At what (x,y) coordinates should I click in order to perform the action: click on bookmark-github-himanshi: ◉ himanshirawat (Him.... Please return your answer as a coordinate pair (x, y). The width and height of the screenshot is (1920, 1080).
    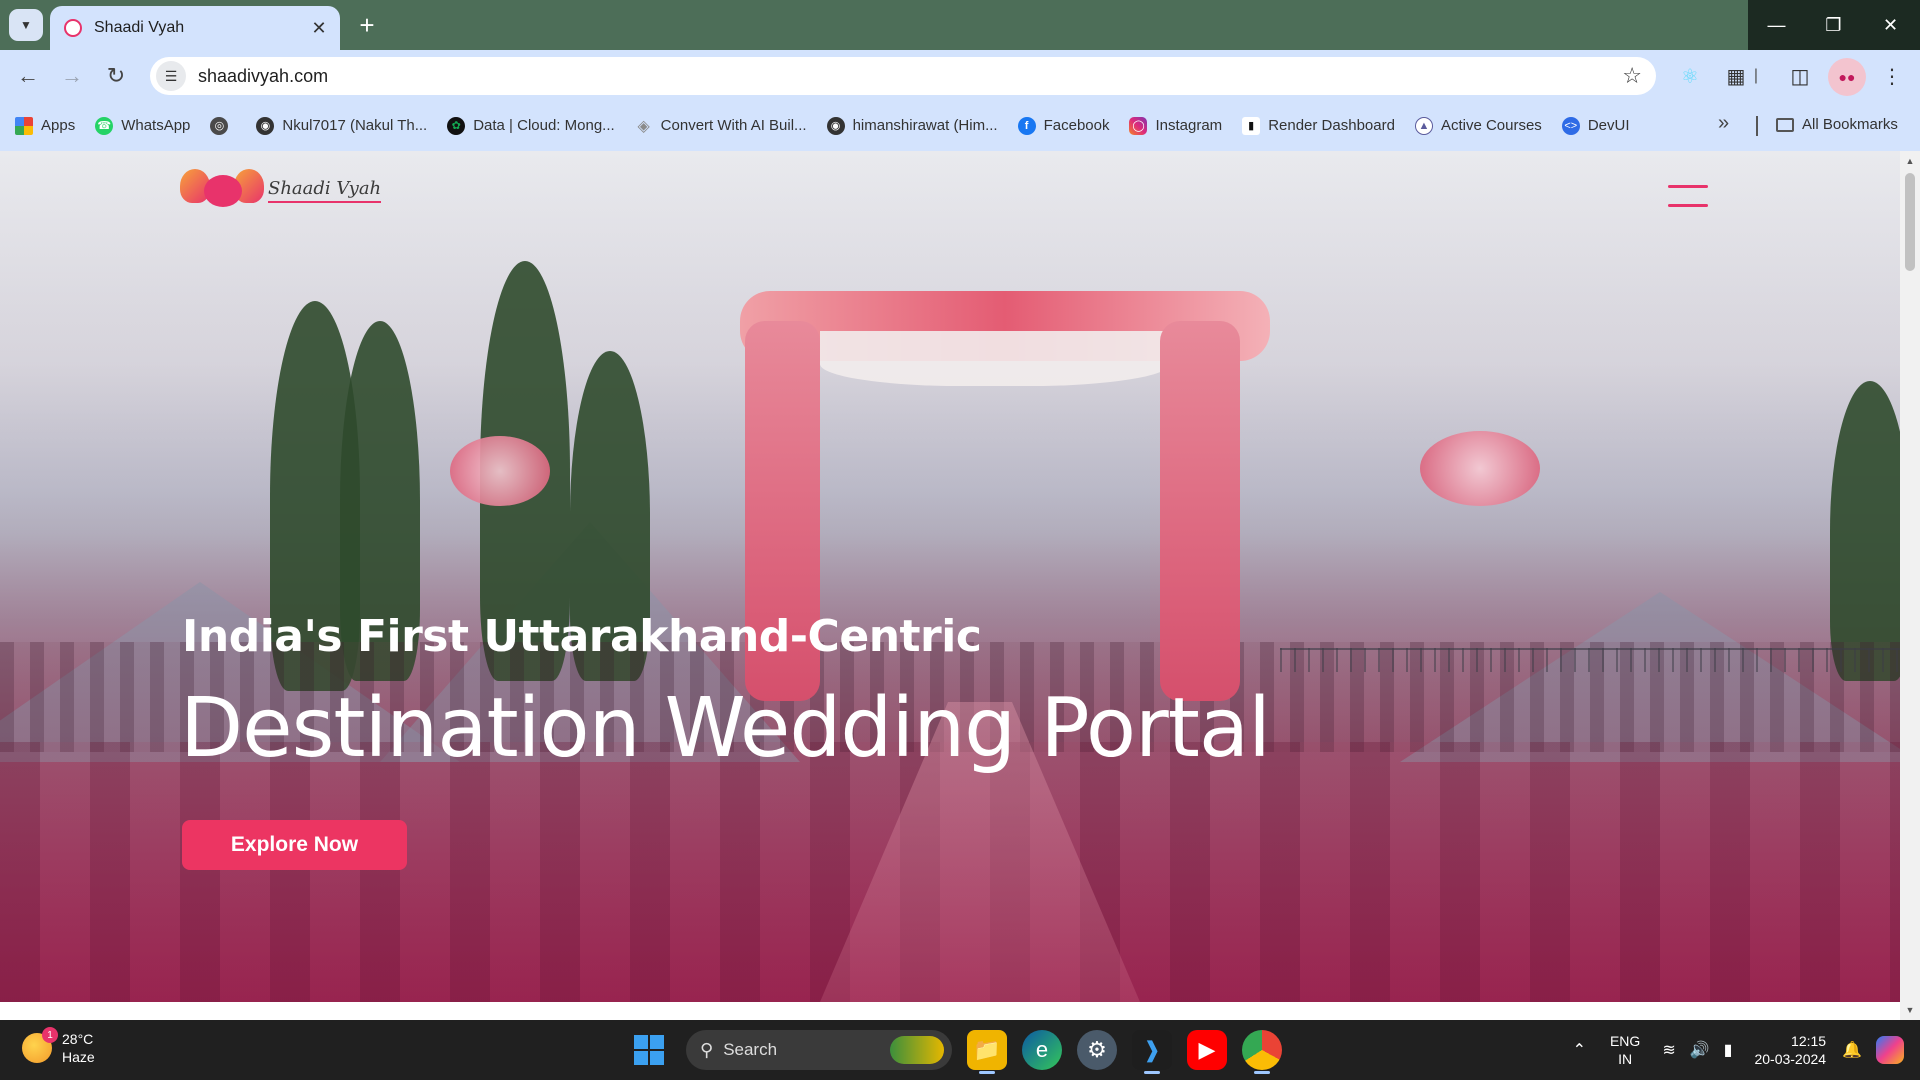
    Looking at the image, I should click on (912, 125).